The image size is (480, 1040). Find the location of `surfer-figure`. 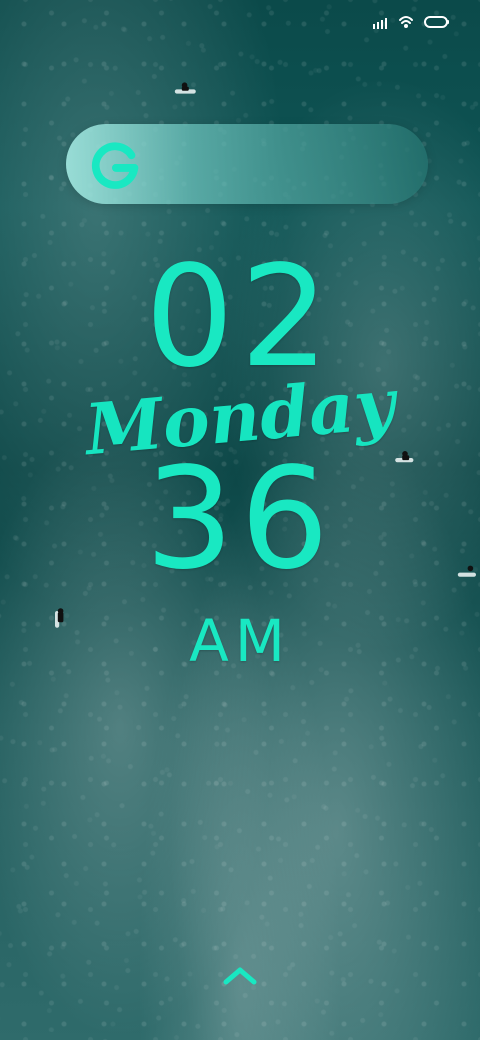

surfer-figure is located at coordinates (185, 88).